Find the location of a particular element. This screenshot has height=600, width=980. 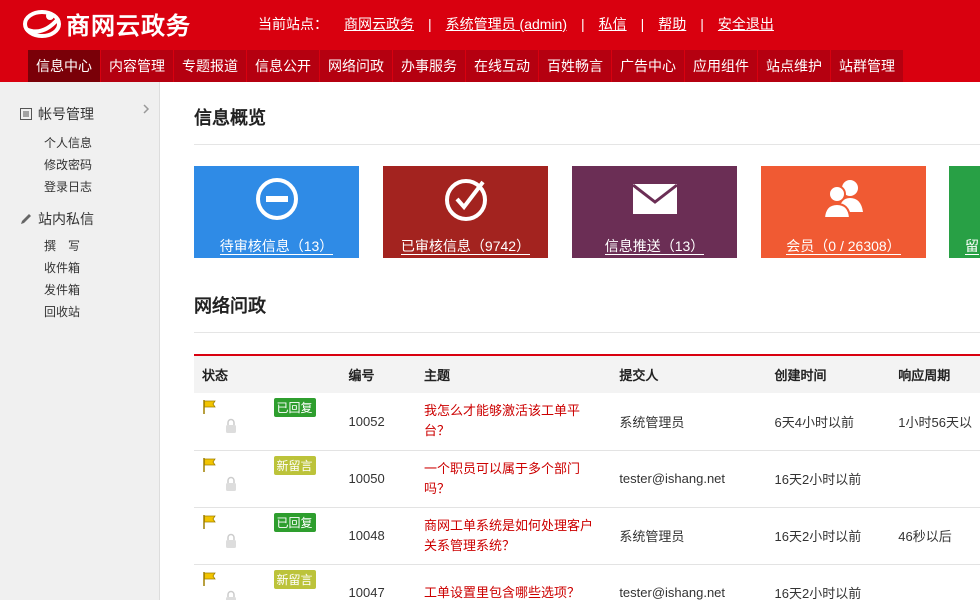

nav-tab-info-center: 信息中心 is located at coordinates (64, 66).